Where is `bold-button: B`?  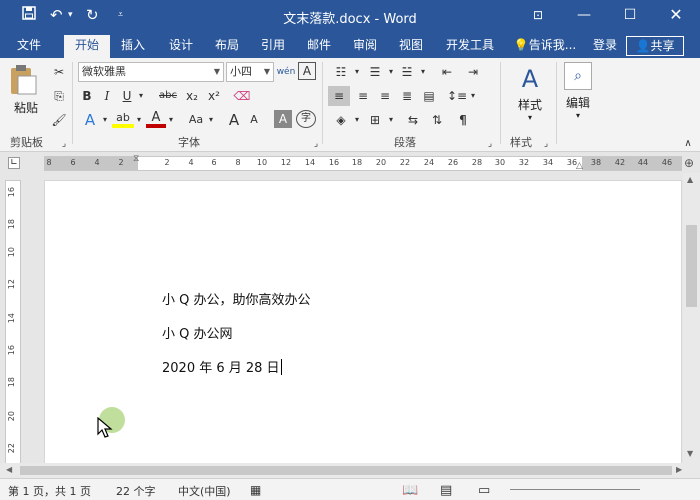 bold-button: B is located at coordinates (87, 96).